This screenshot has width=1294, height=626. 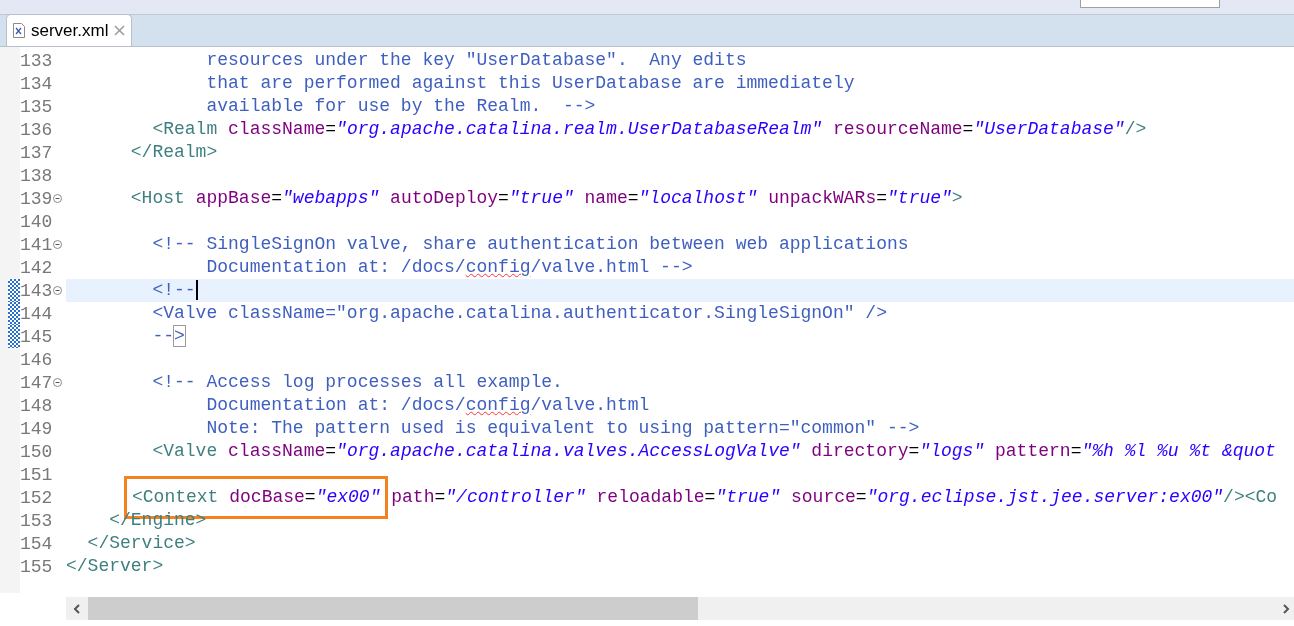 I want to click on code-line: available for use by the Realm. -->, so click(x=400, y=106).